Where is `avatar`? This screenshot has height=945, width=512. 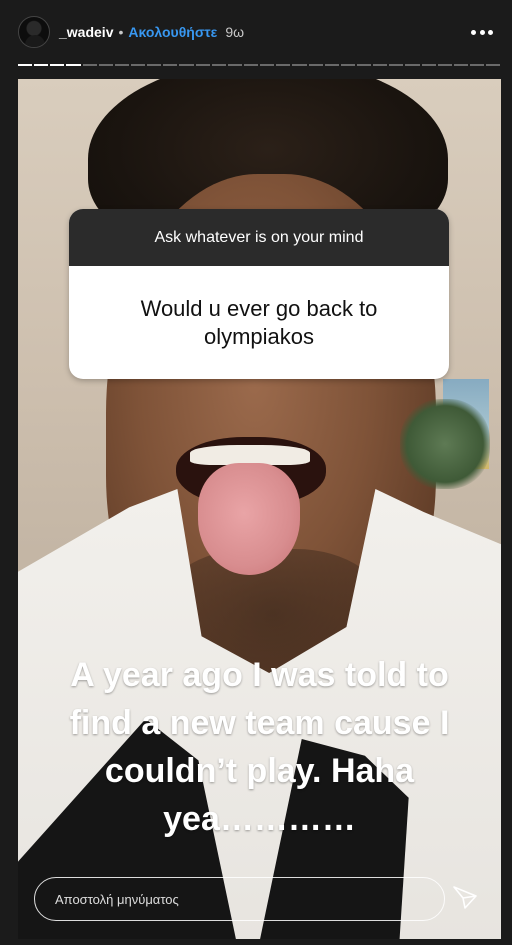 avatar is located at coordinates (34, 32).